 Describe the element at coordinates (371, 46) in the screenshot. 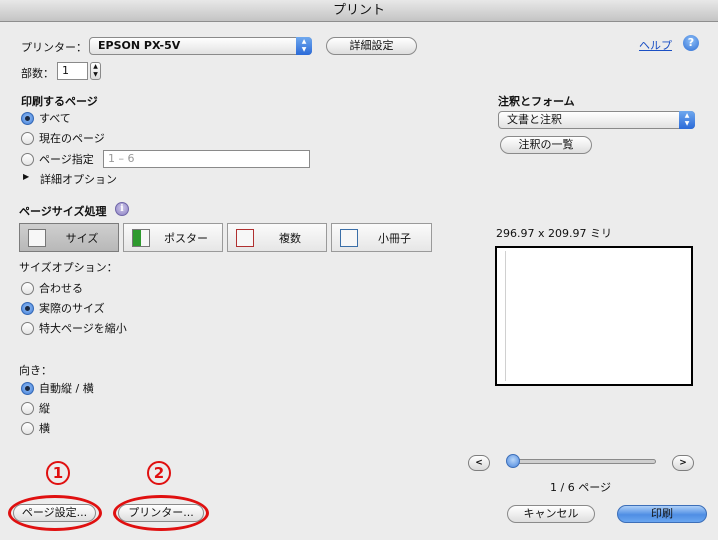

I see `printer-details-button: 詳細設定` at that location.